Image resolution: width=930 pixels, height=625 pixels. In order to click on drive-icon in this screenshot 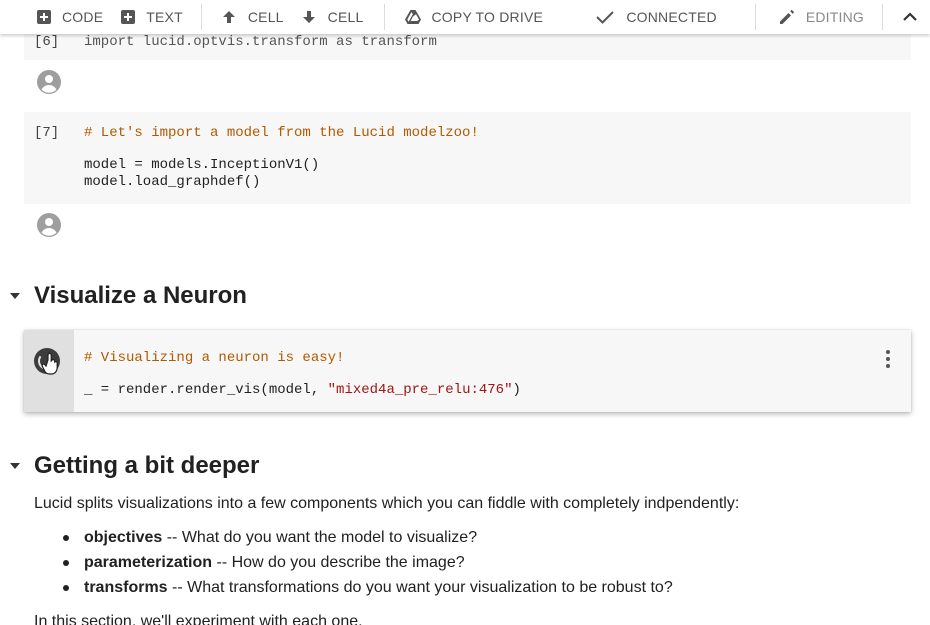, I will do `click(412, 17)`.